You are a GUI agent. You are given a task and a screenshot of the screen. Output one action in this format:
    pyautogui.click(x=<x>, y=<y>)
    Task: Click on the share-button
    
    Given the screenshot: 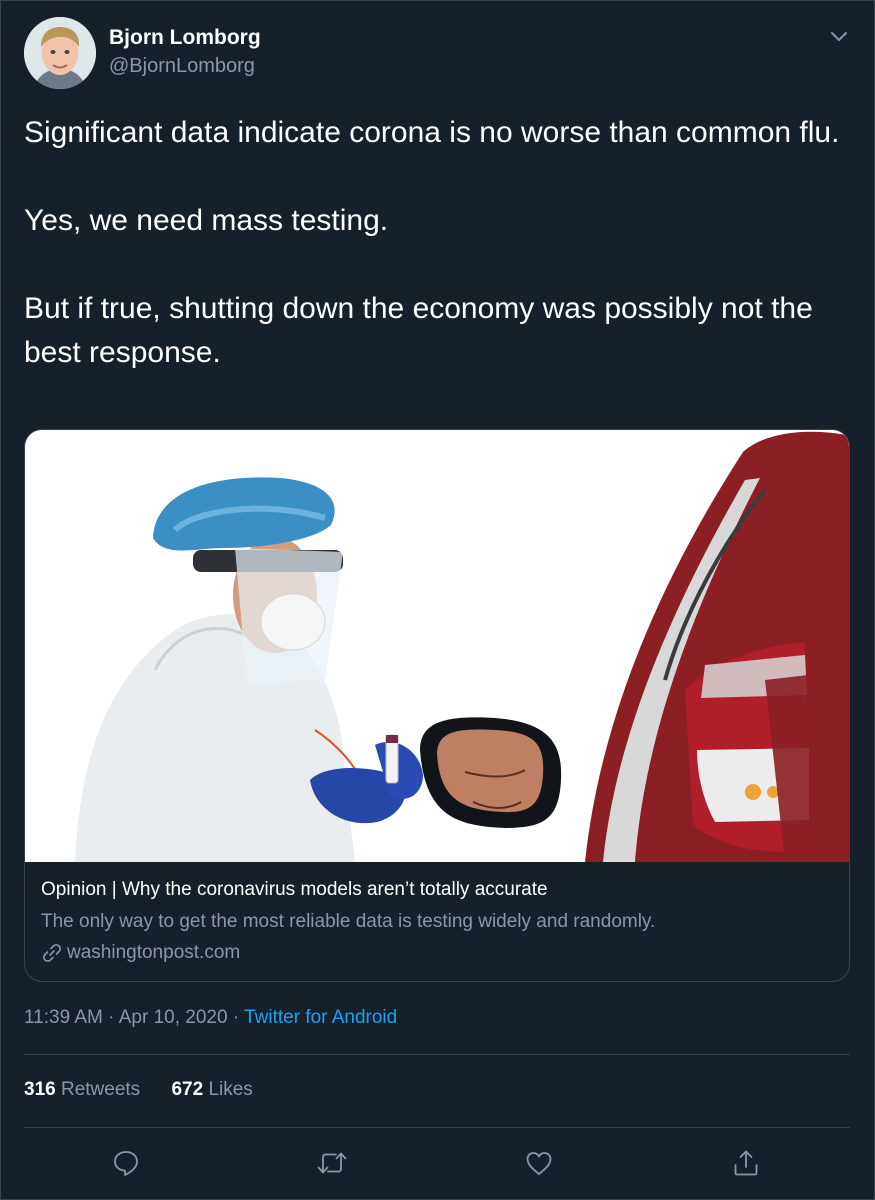 What is the action you would take?
    pyautogui.click(x=746, y=1165)
    